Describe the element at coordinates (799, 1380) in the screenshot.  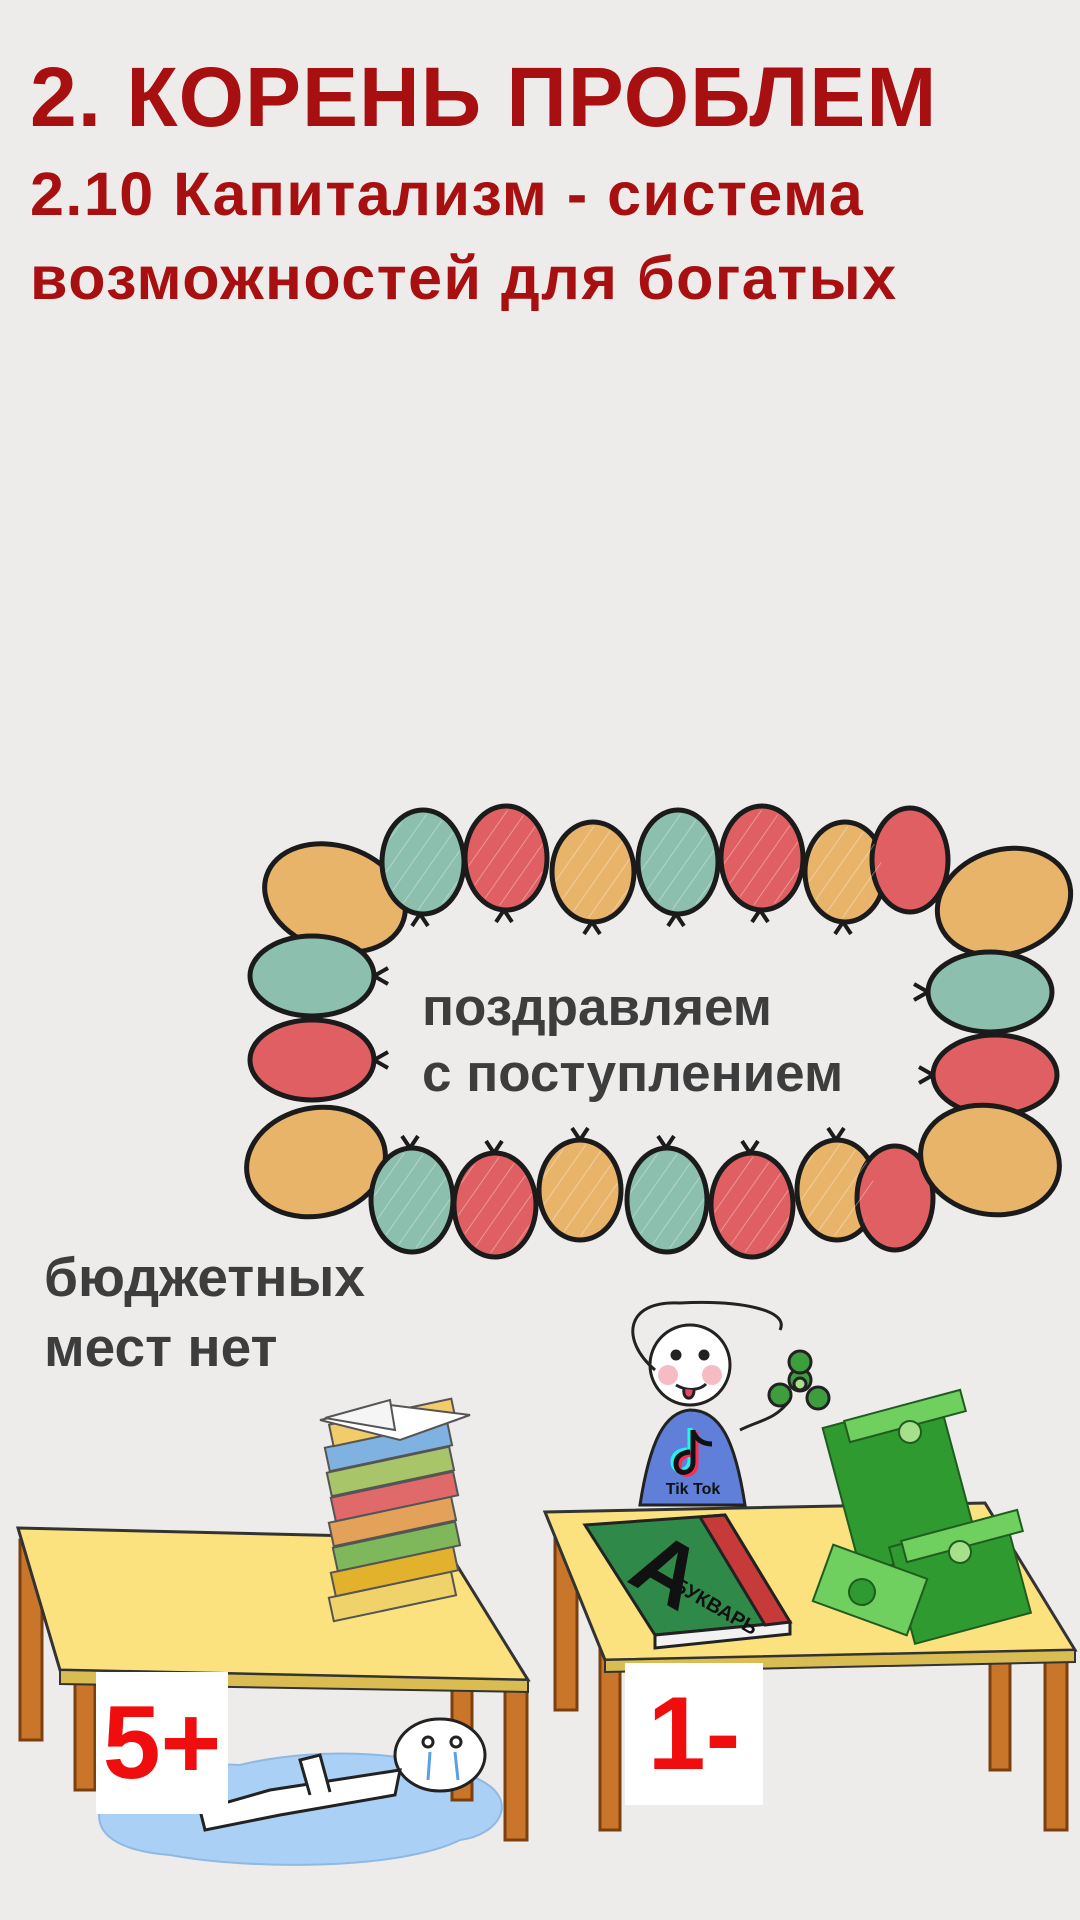
I see `fidget-spinner-icon` at that location.